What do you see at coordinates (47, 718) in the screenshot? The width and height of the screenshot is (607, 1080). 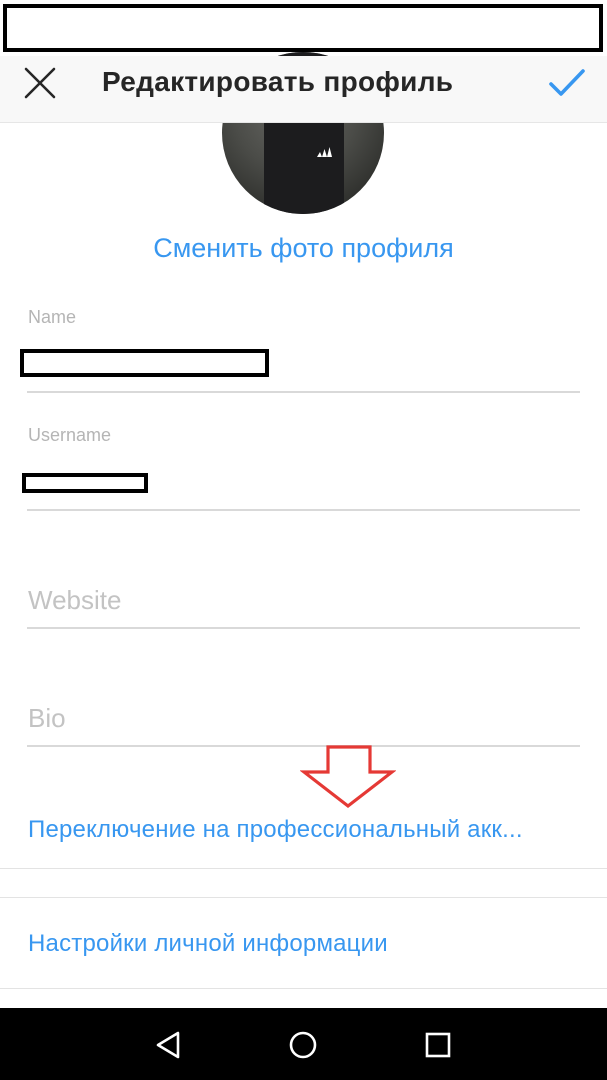 I see `bio-field: Bio` at bounding box center [47, 718].